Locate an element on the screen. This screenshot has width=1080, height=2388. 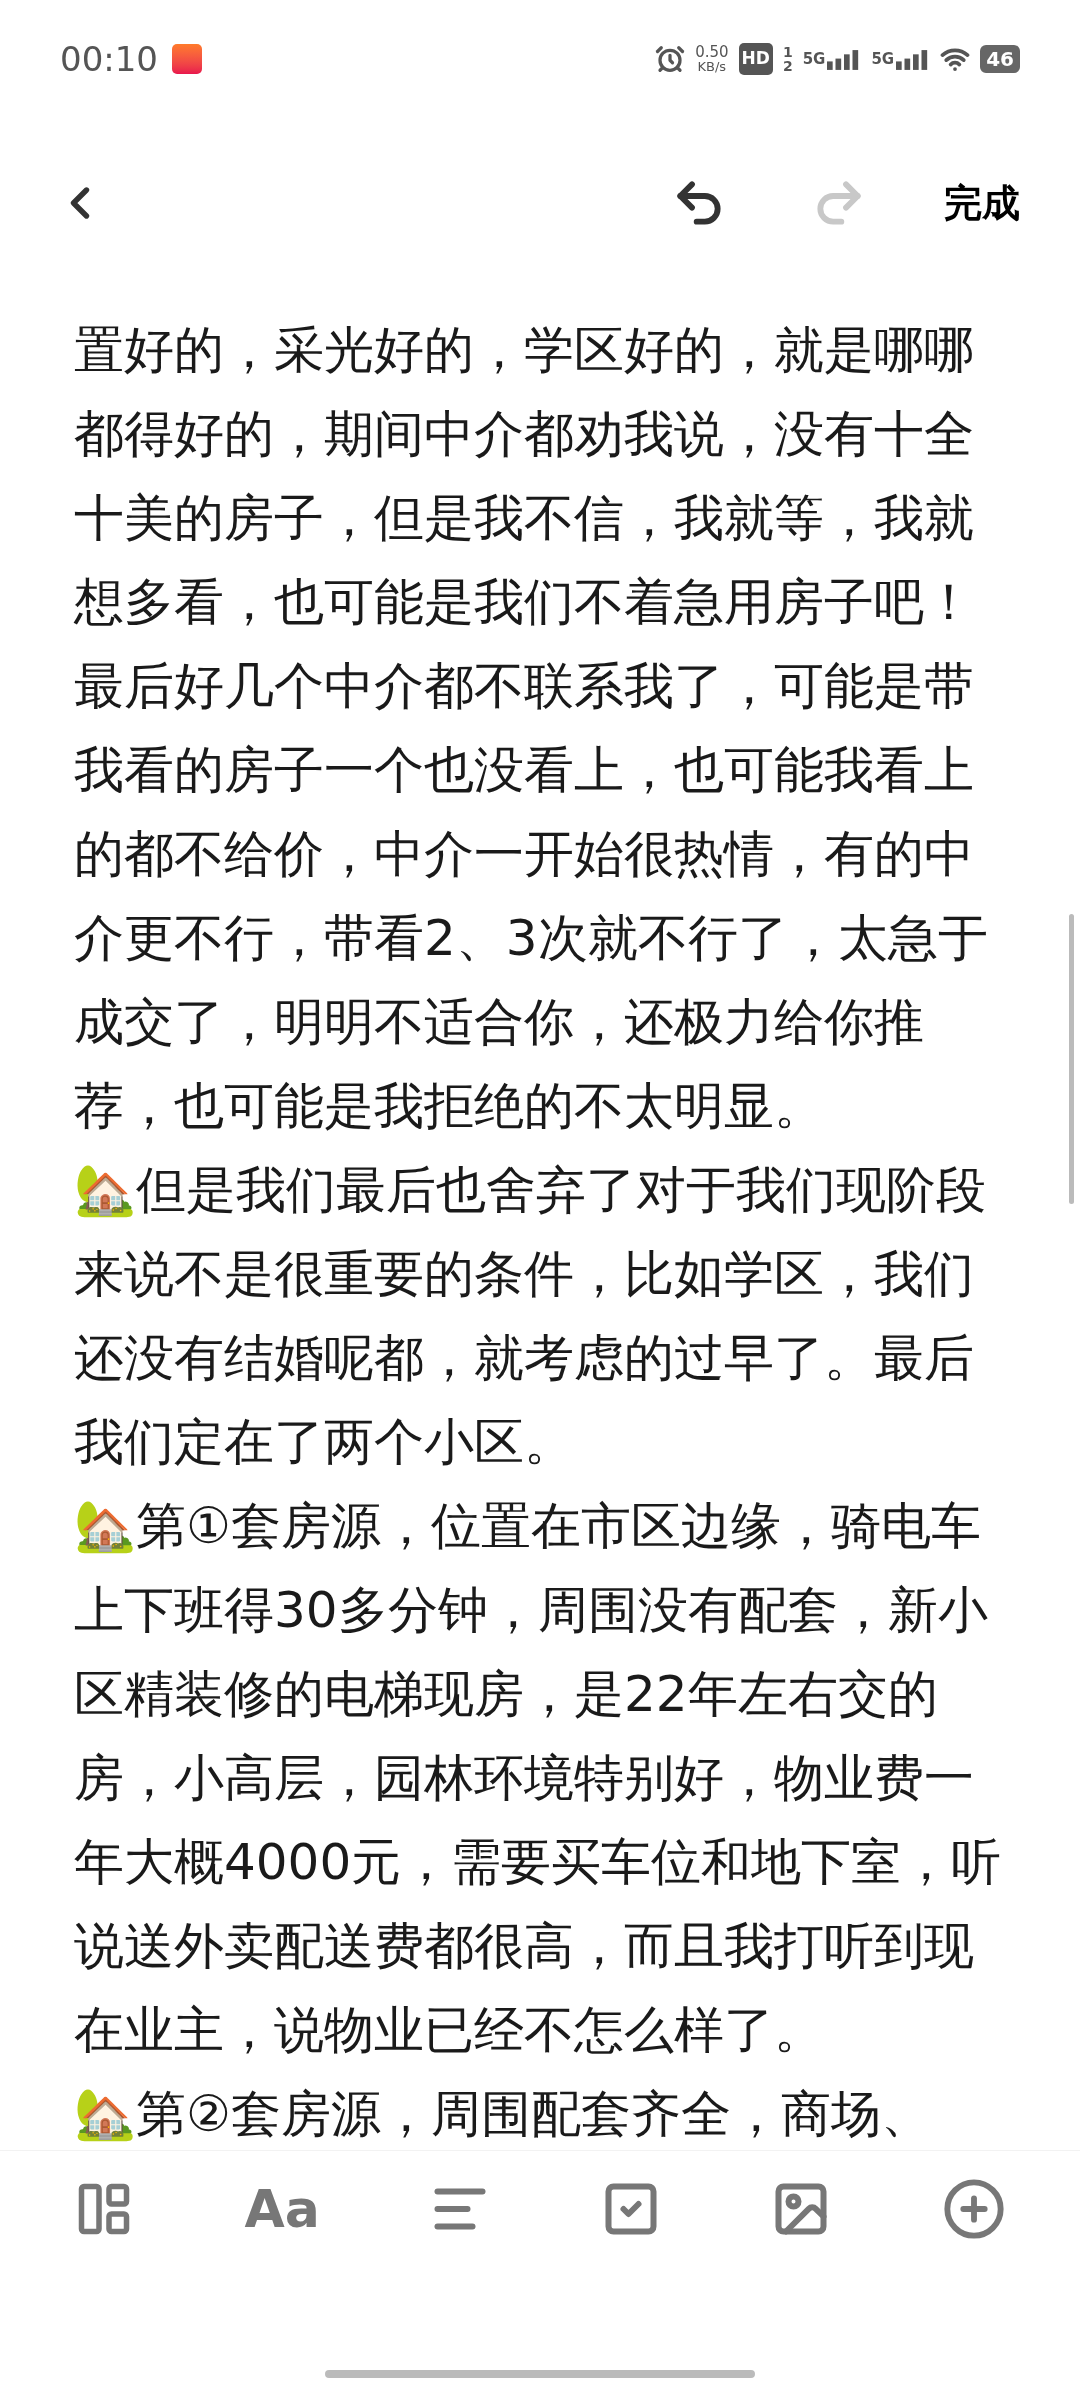
add-icon is located at coordinates (974, 2208).